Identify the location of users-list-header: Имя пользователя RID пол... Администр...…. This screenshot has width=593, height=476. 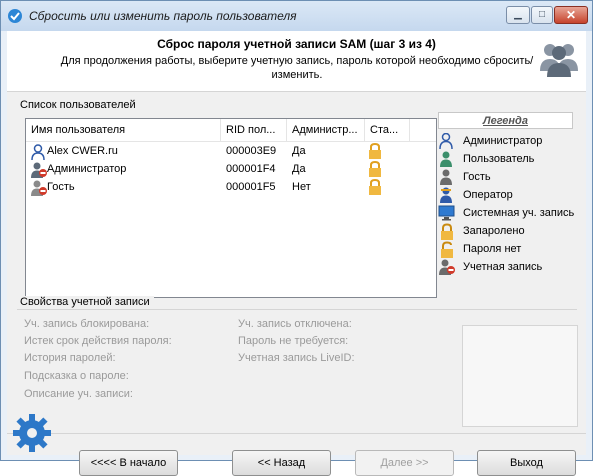
(231, 130).